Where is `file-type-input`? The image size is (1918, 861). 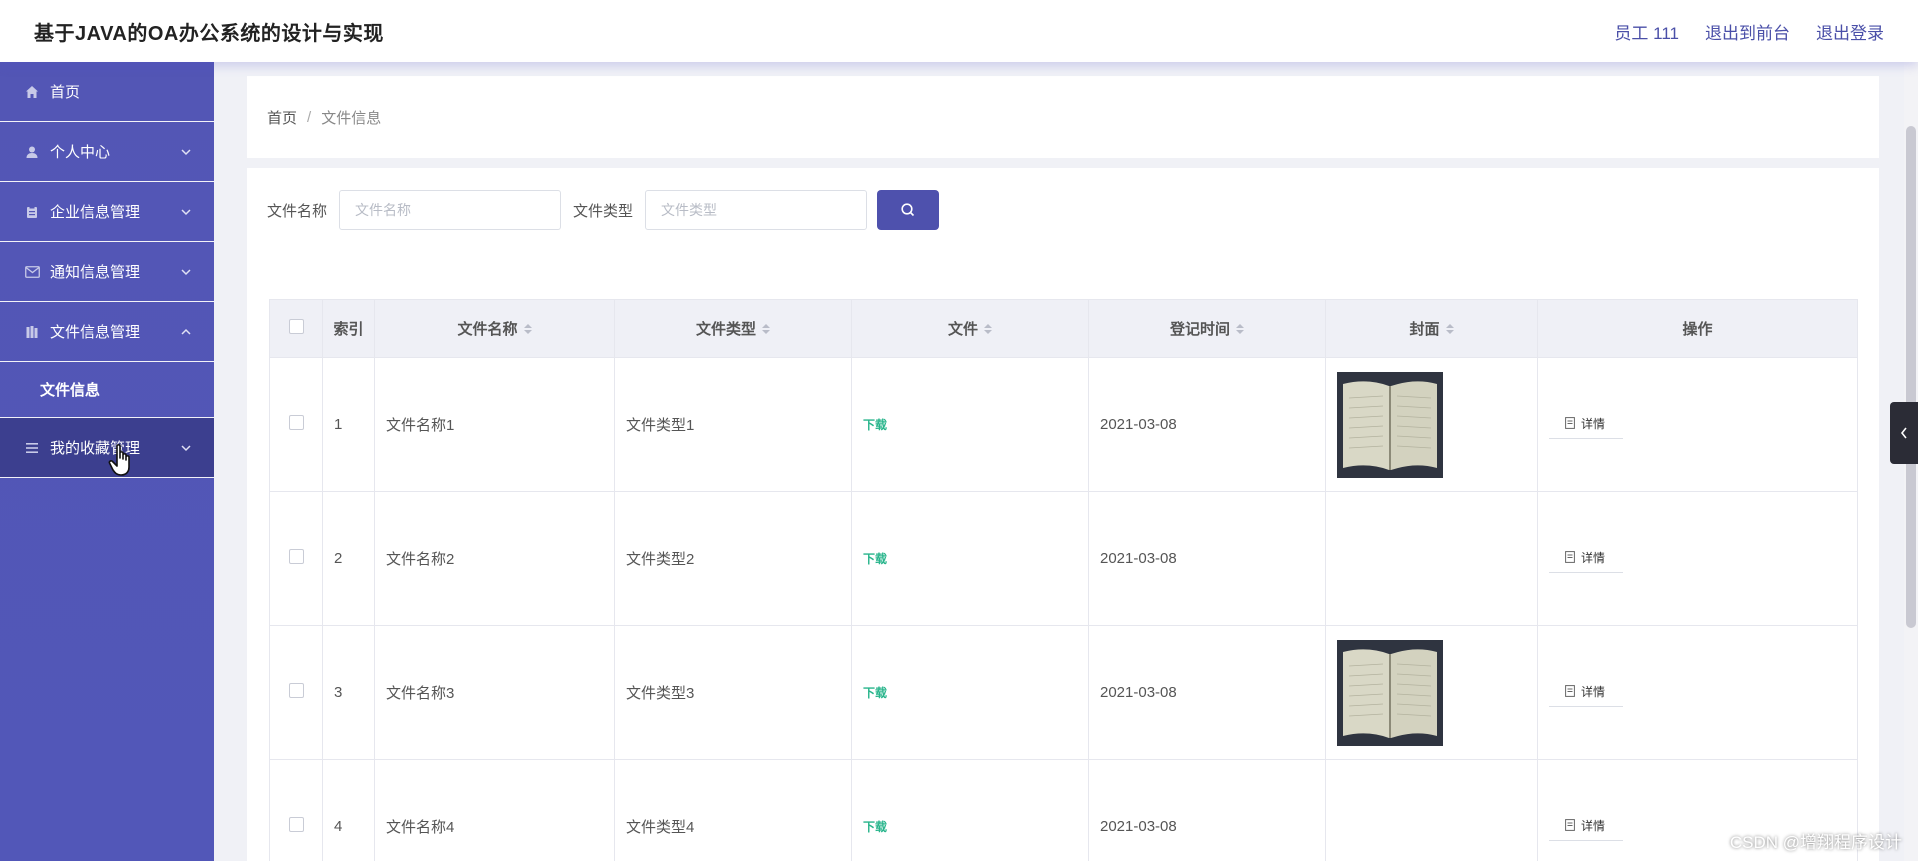 file-type-input is located at coordinates (756, 210).